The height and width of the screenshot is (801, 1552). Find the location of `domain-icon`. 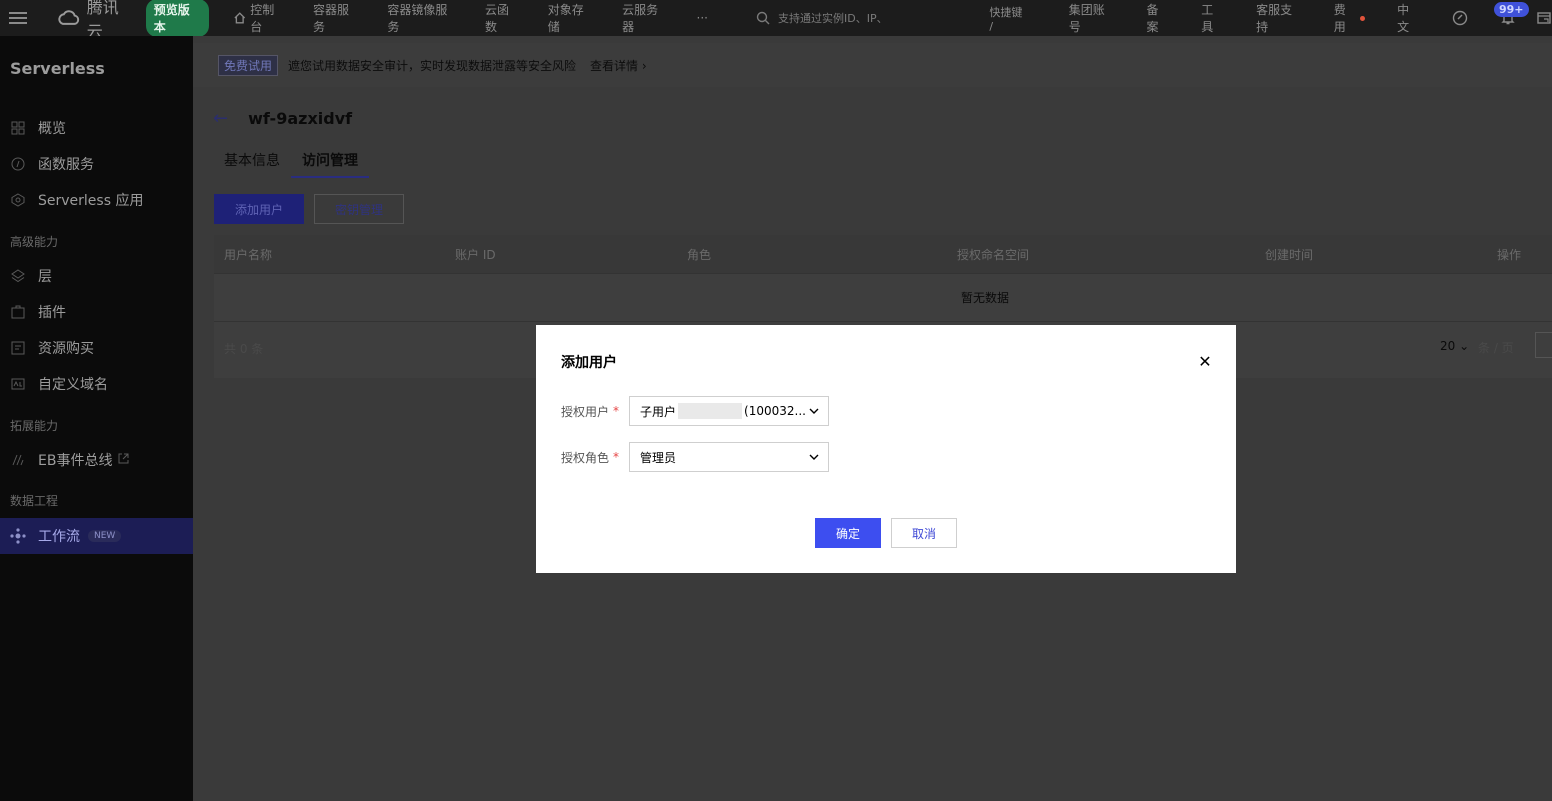

domain-icon is located at coordinates (18, 384).